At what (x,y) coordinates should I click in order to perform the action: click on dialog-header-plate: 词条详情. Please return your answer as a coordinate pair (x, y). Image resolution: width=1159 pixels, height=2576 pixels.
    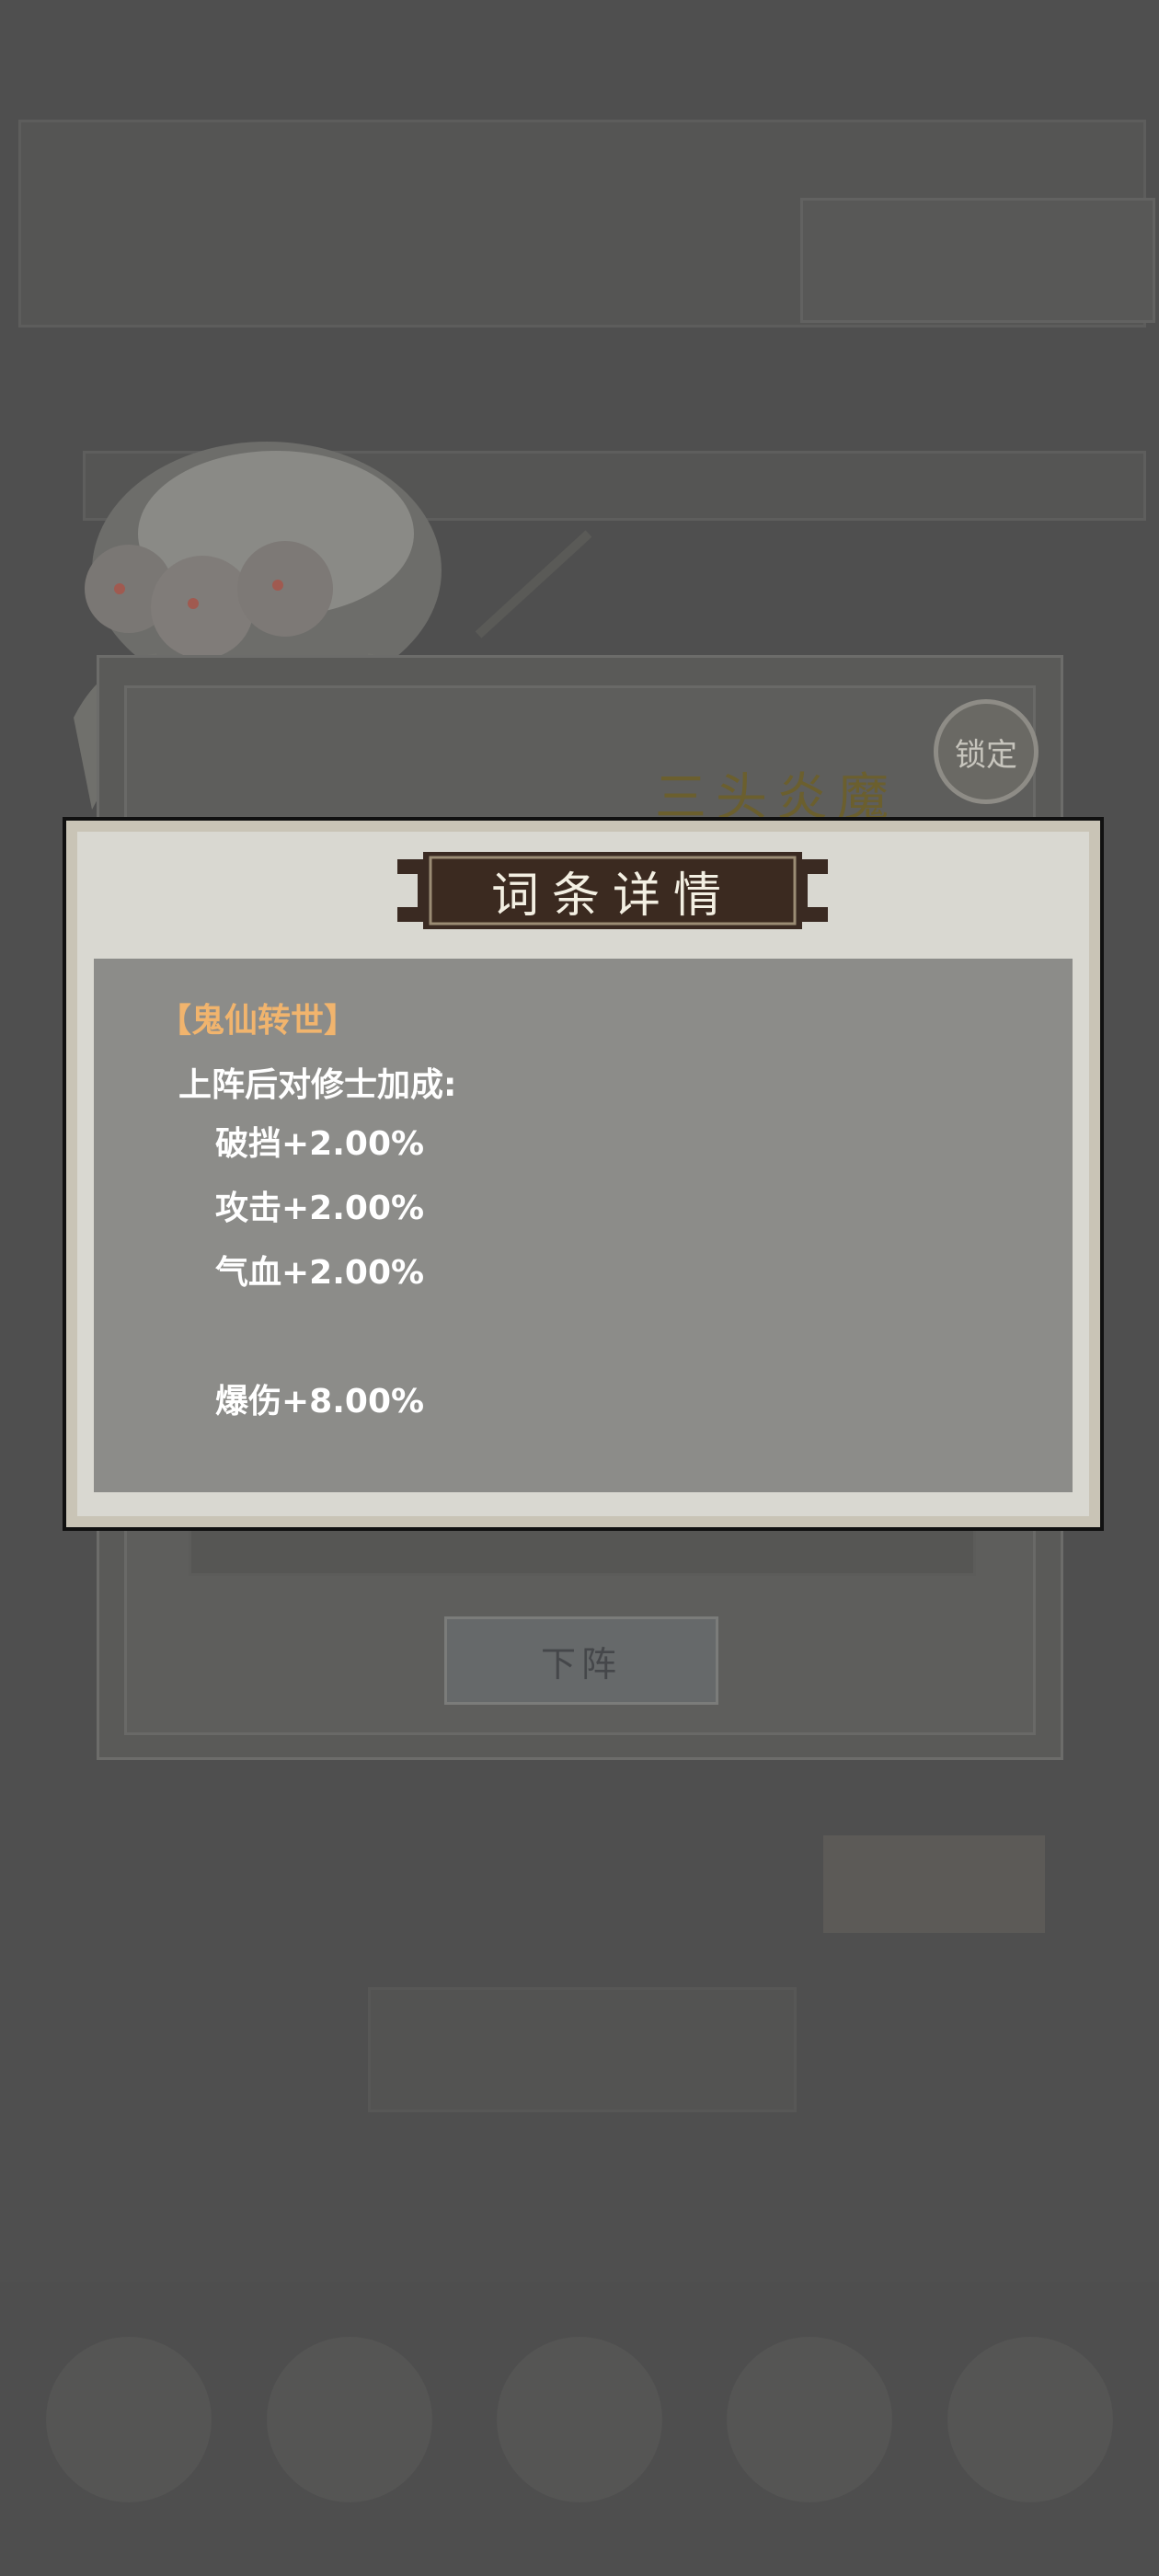
    Looking at the image, I should click on (612, 890).